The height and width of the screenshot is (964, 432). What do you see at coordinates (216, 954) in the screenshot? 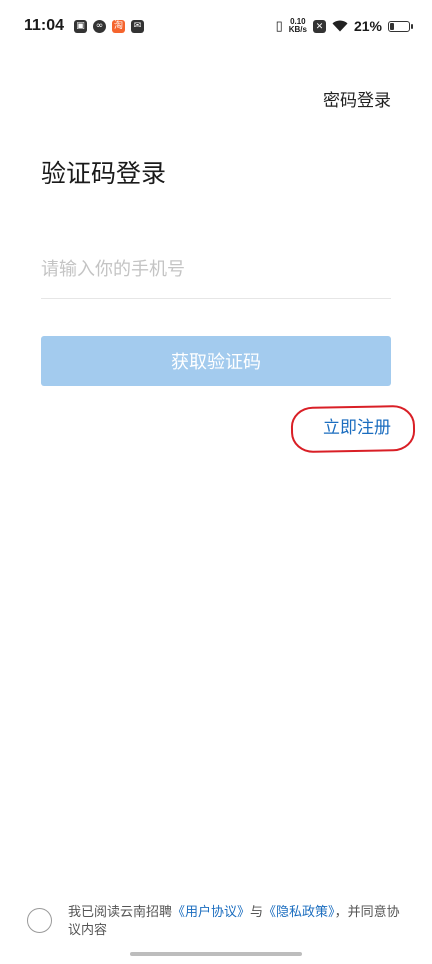
I see `home-indicator` at bounding box center [216, 954].